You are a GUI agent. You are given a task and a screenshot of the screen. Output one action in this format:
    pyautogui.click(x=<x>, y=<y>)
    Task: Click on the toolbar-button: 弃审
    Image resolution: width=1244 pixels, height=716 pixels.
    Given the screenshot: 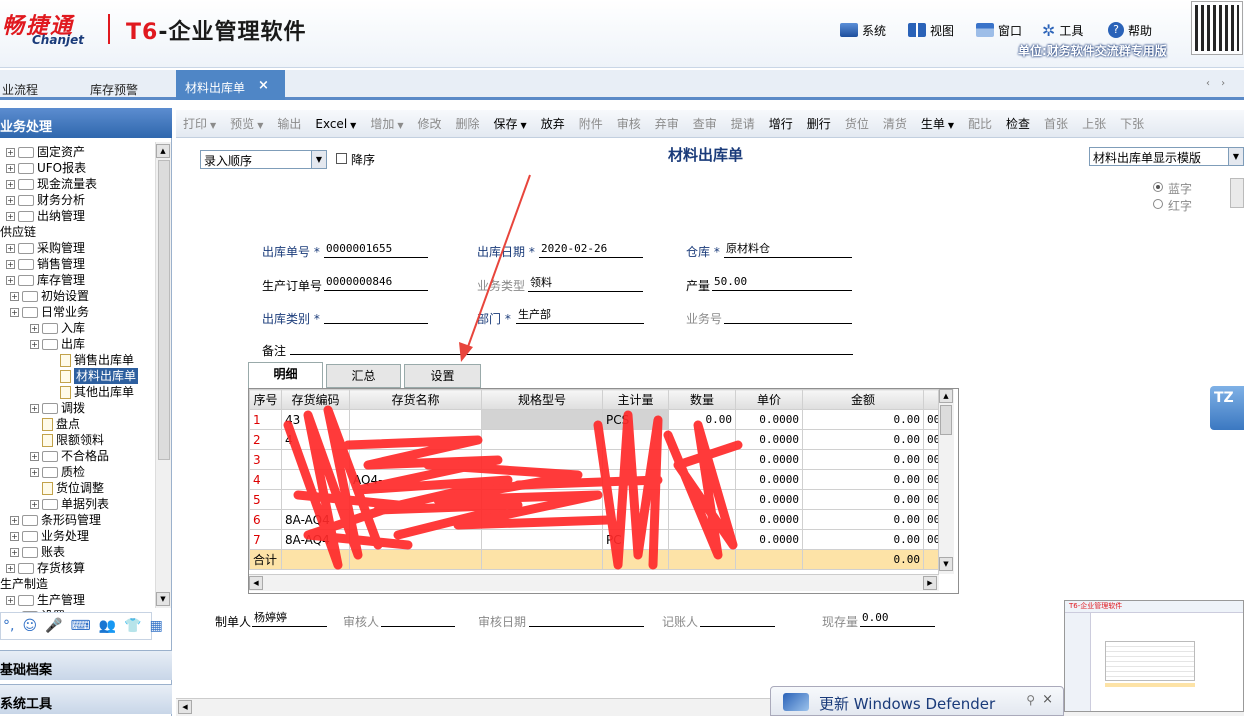 What is the action you would take?
    pyautogui.click(x=667, y=124)
    